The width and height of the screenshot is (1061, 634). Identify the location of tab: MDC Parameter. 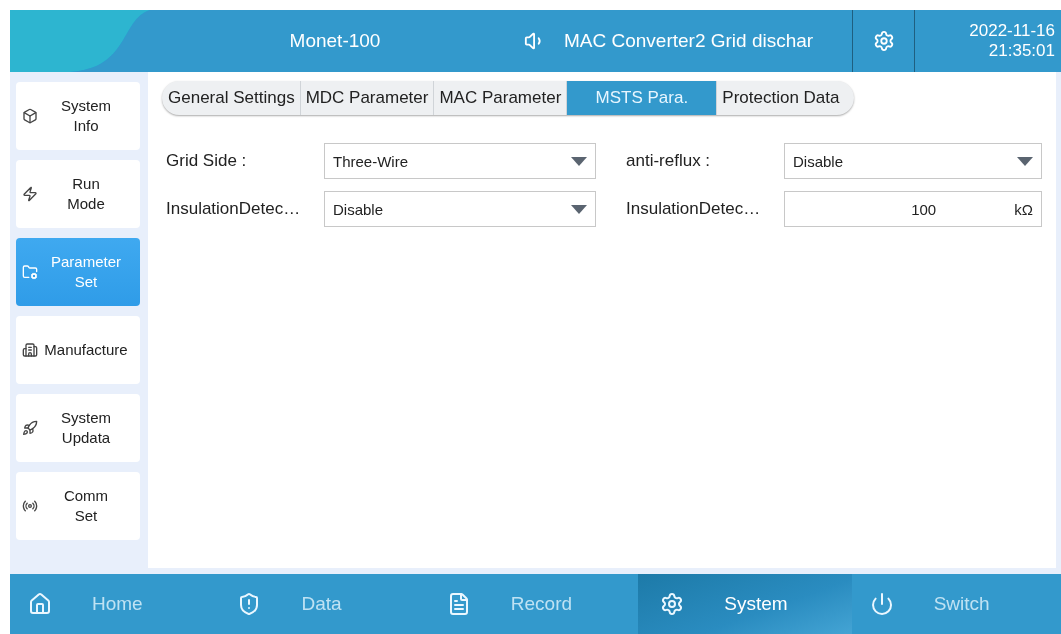
(366, 98).